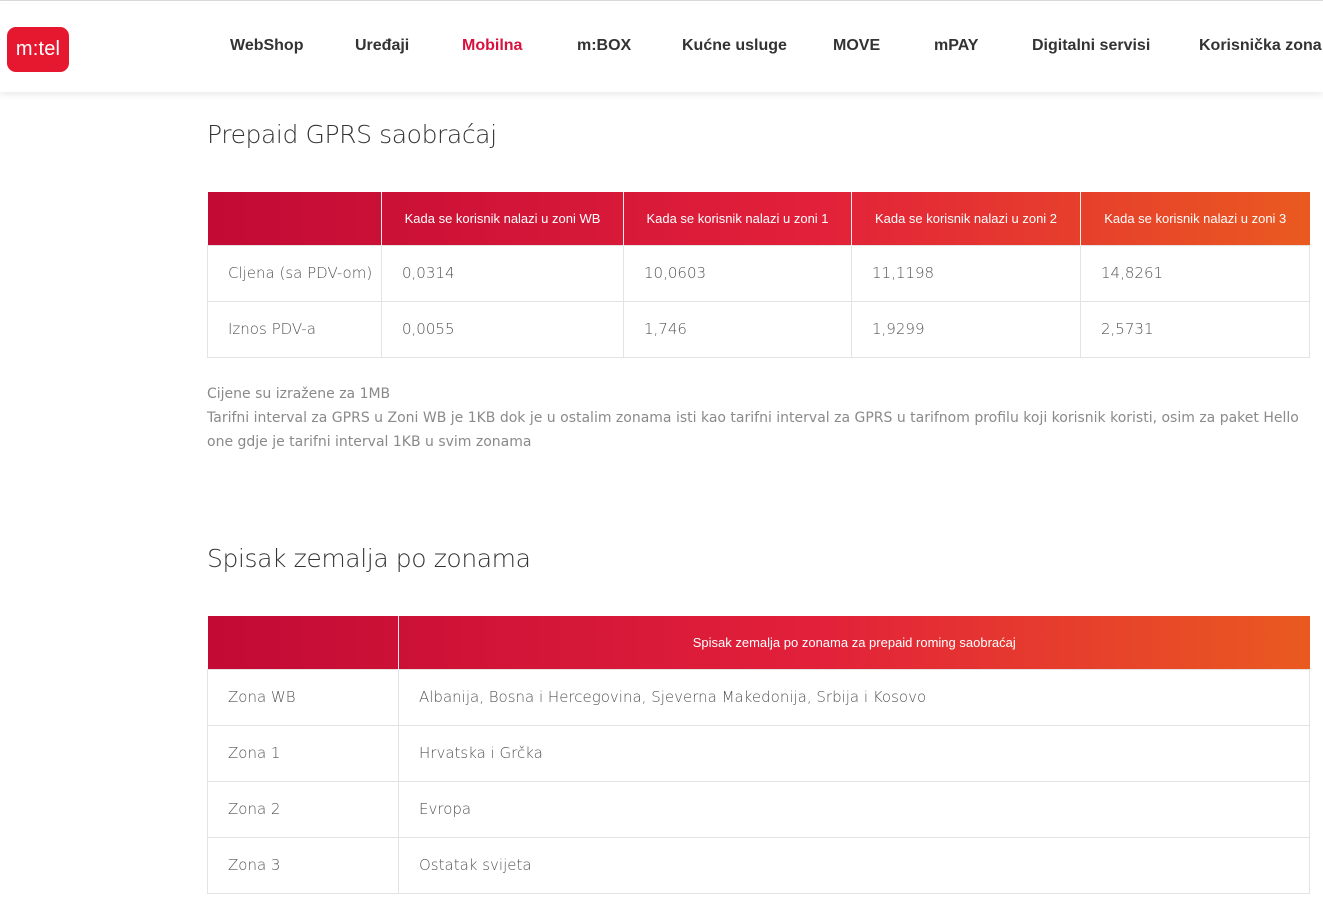  What do you see at coordinates (294, 329) in the screenshot?
I see `row-label: Iznos PDV-a` at bounding box center [294, 329].